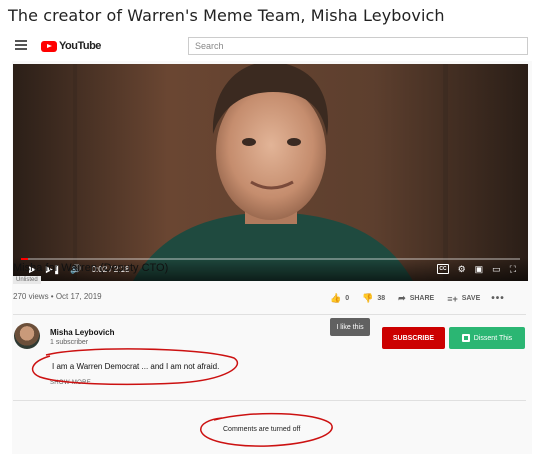 The image size is (534, 454). Describe the element at coordinates (471, 298) in the screenshot. I see `save-label: SAVE` at that location.